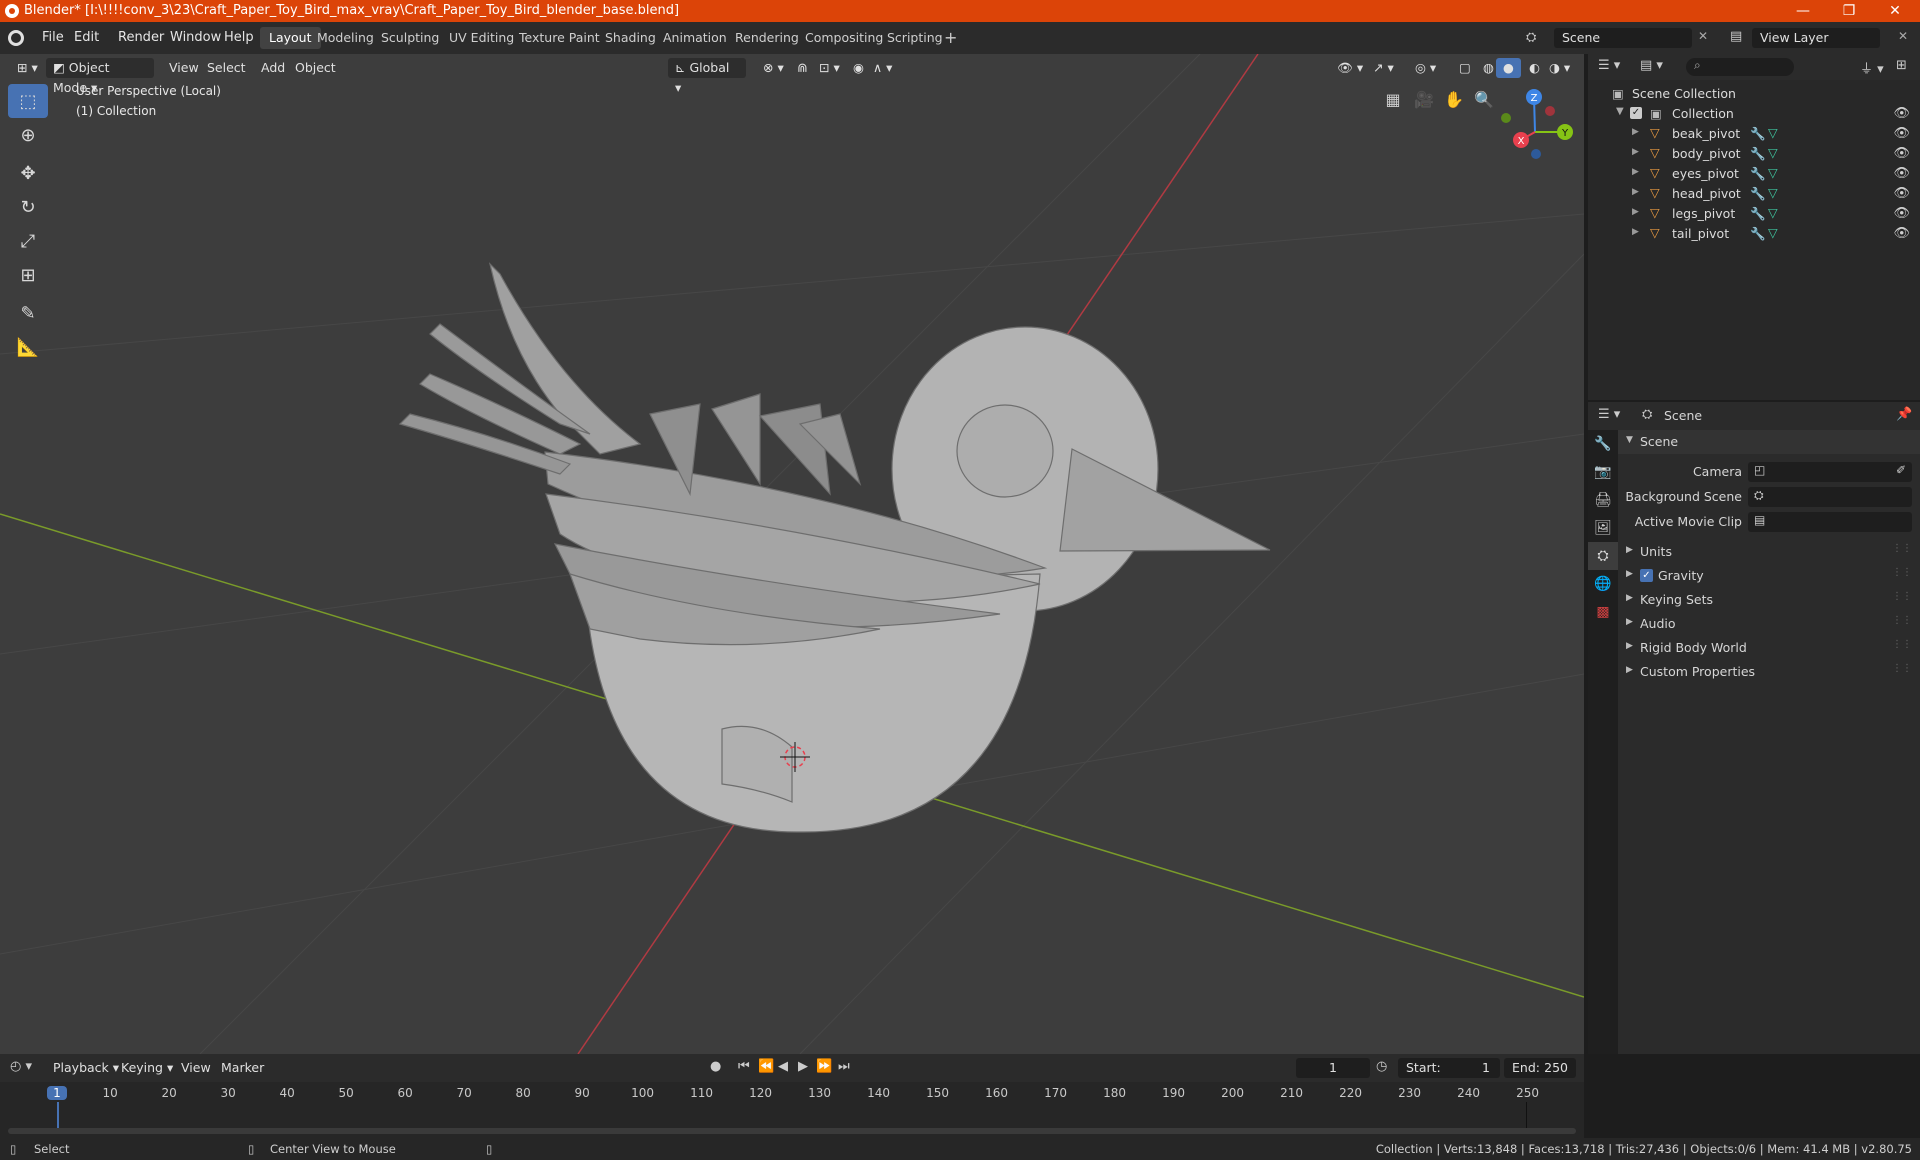 The width and height of the screenshot is (1920, 1160). I want to click on texture-tab-icon: ▩, so click(1603, 612).